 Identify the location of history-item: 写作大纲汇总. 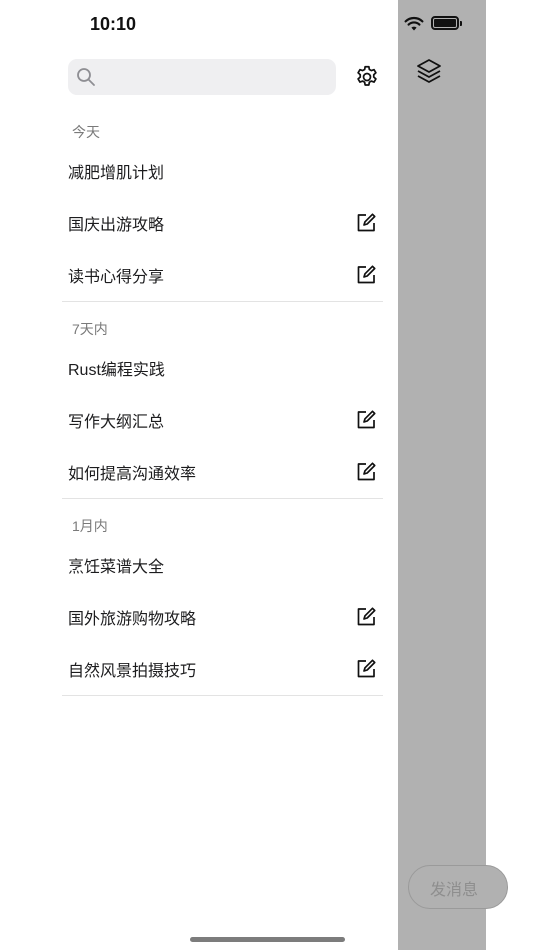
(199, 420).